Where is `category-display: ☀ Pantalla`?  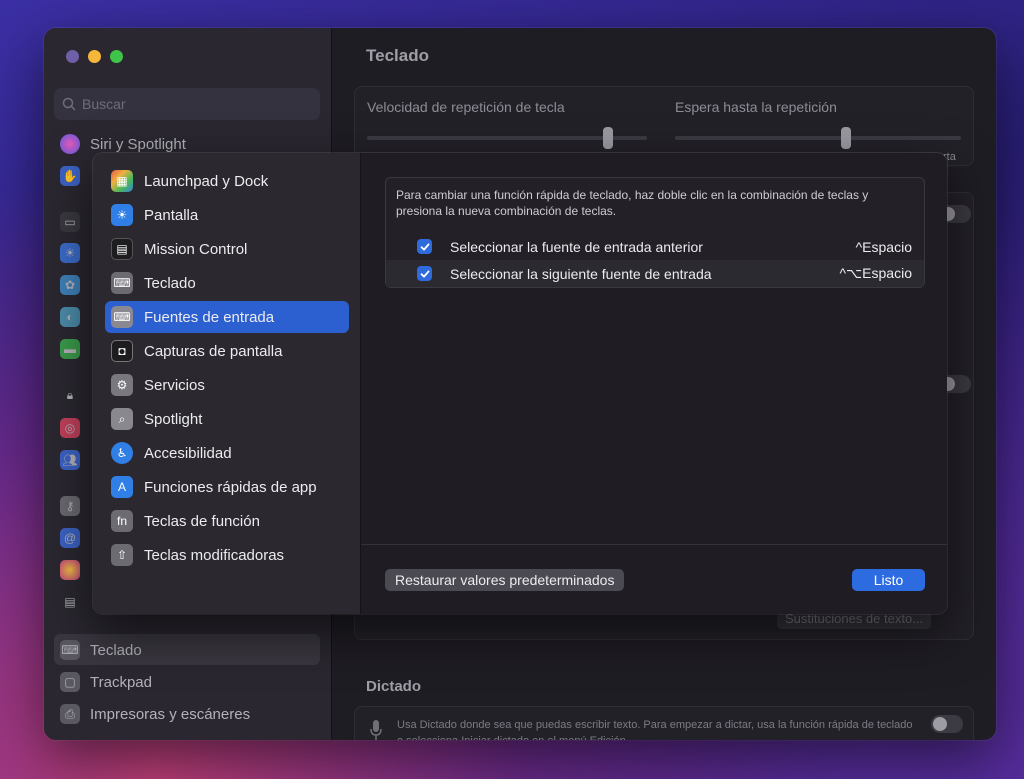
category-display: ☀ Pantalla is located at coordinates (227, 215).